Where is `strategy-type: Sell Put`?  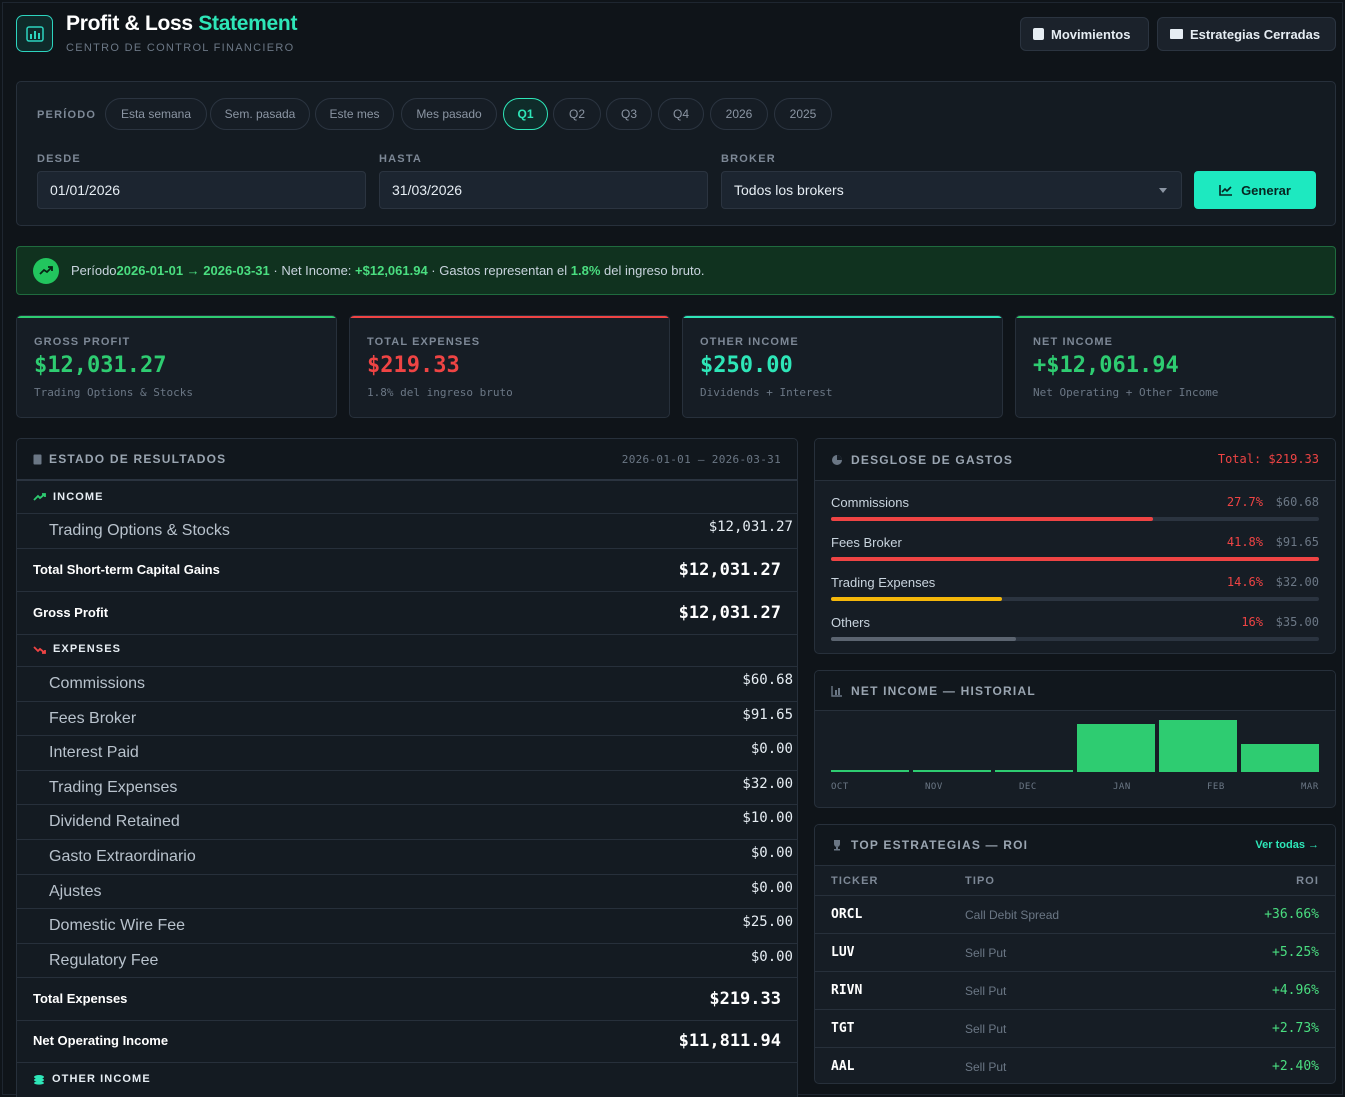 strategy-type: Sell Put is located at coordinates (986, 1067).